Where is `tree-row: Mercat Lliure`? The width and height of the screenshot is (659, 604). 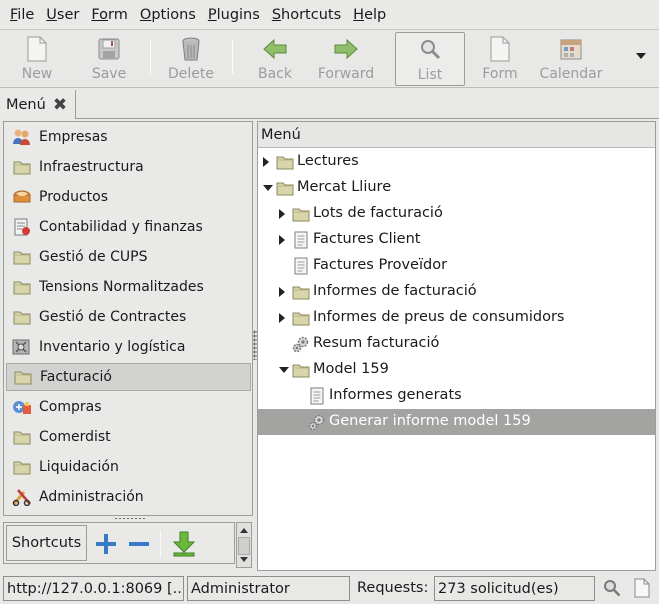
tree-row: Mercat Lliure is located at coordinates (456, 188).